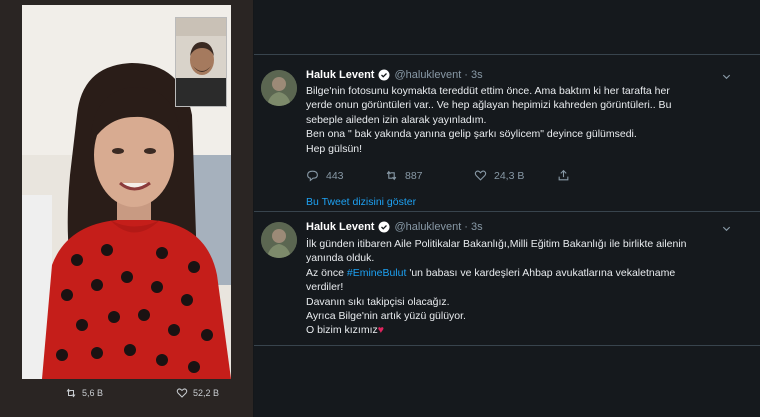 The image size is (760, 417). What do you see at coordinates (396, 119) in the screenshot?
I see `tweet-line: sebeple aileden izin alarak yayınladım.` at bounding box center [396, 119].